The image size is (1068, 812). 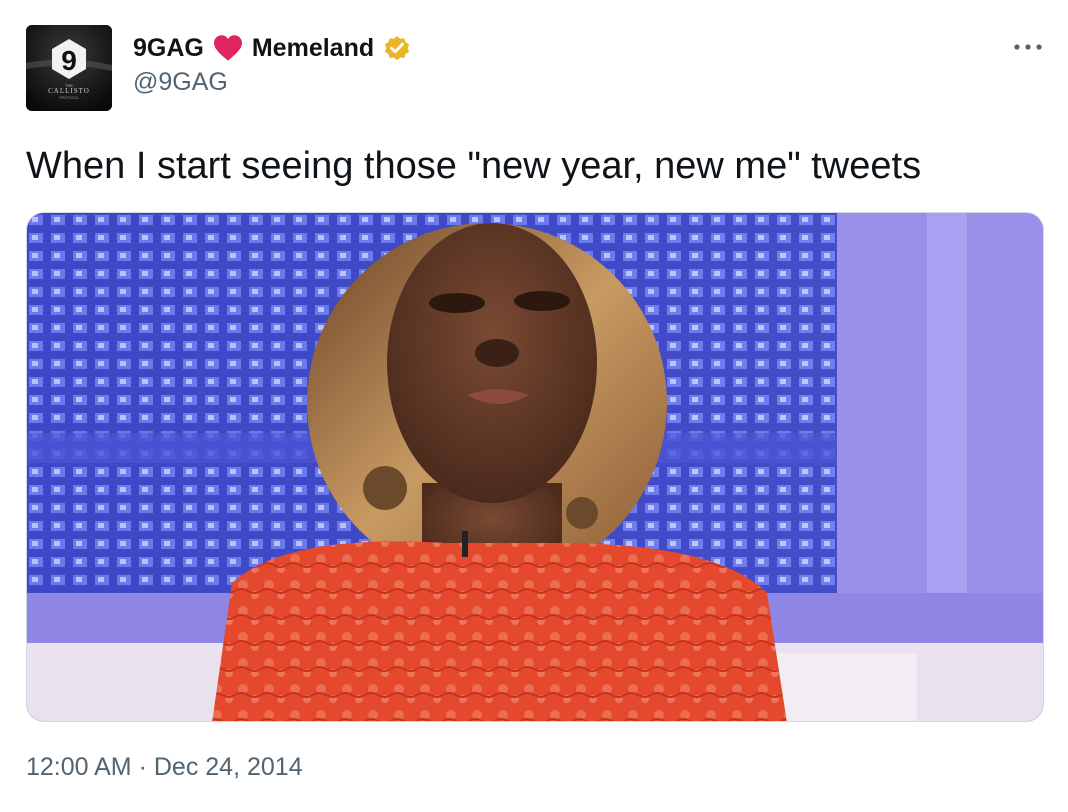 I want to click on more-dots-icon, so click(x=1028, y=47).